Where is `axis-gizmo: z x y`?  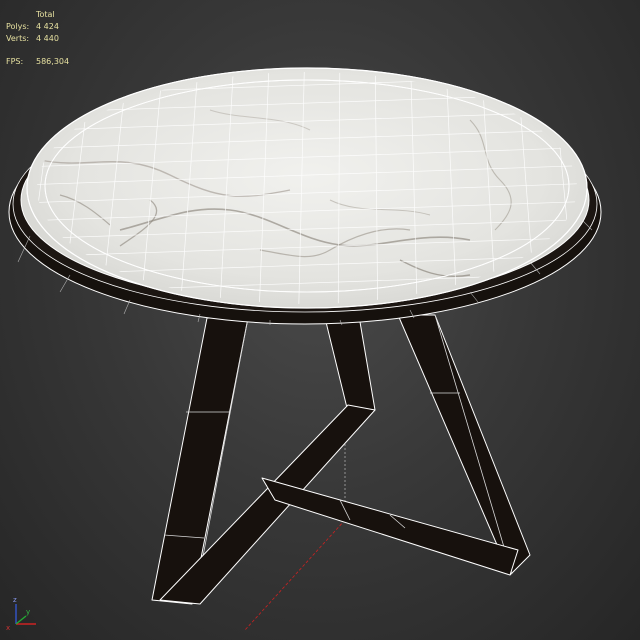
axis-gizmo: z x y is located at coordinates (21, 614).